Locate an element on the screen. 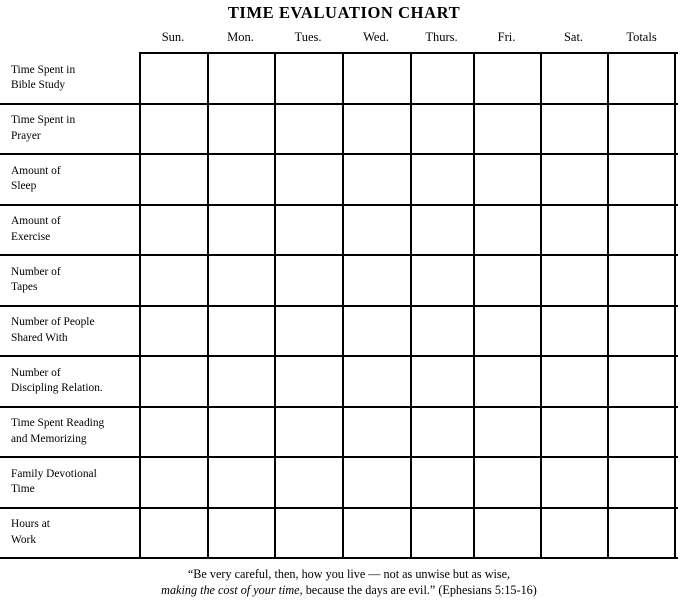 The image size is (698, 613). row-label: Number of Tapes is located at coordinates (69, 280).